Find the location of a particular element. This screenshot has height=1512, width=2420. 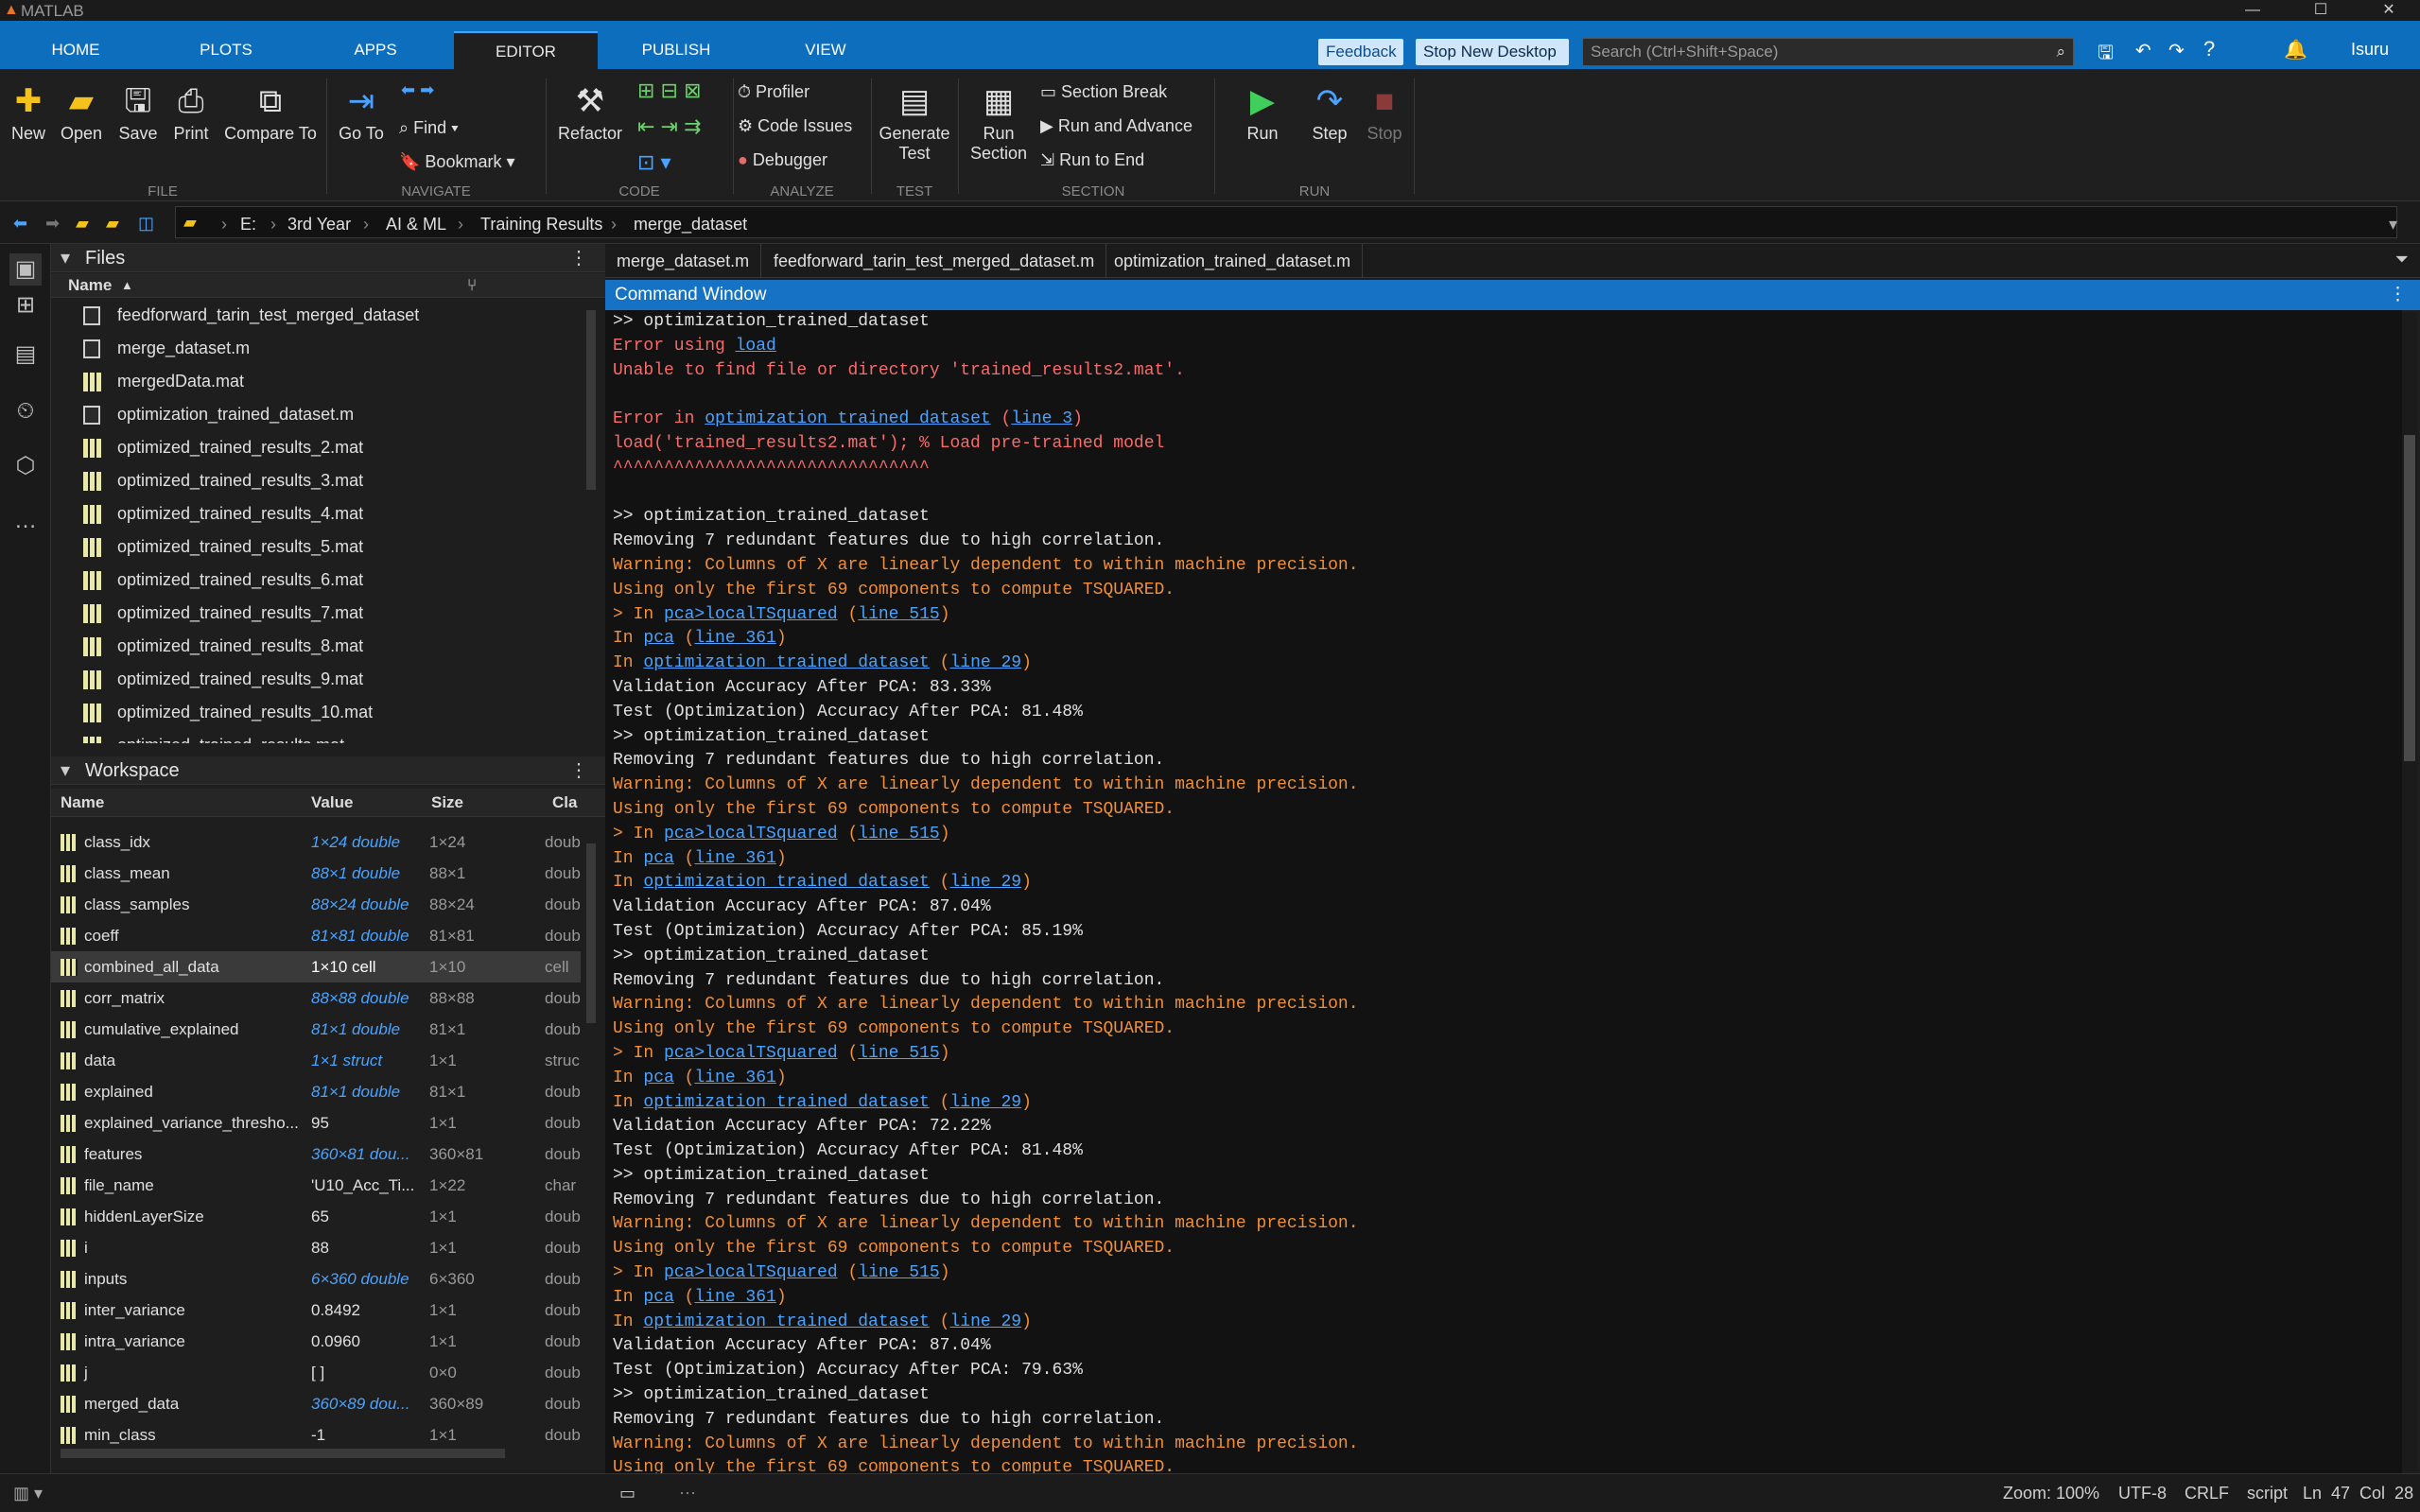

workspace-variable-row: file_name 'U10_Acc_Ti... 1×22 char is located at coordinates (316, 1185).